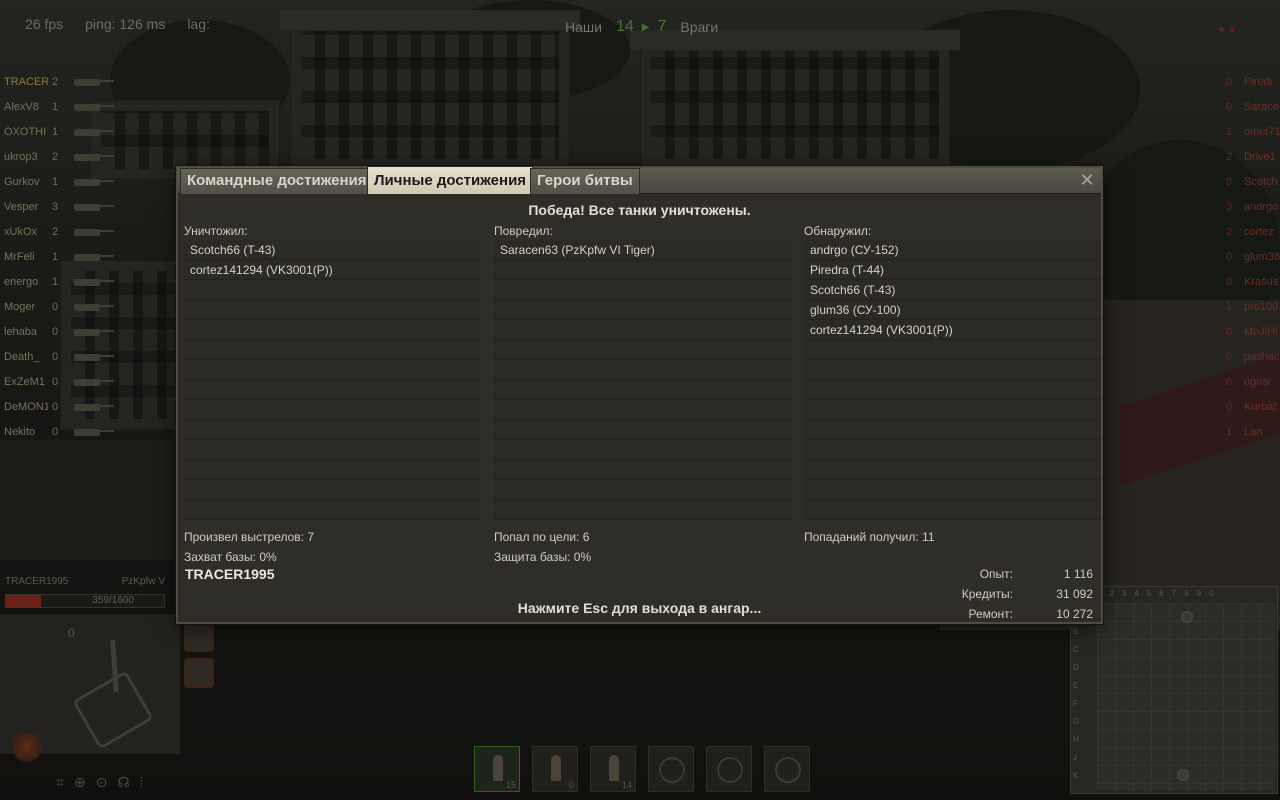  What do you see at coordinates (1262, 356) in the screenshot?
I see `enemy-name: pashac` at bounding box center [1262, 356].